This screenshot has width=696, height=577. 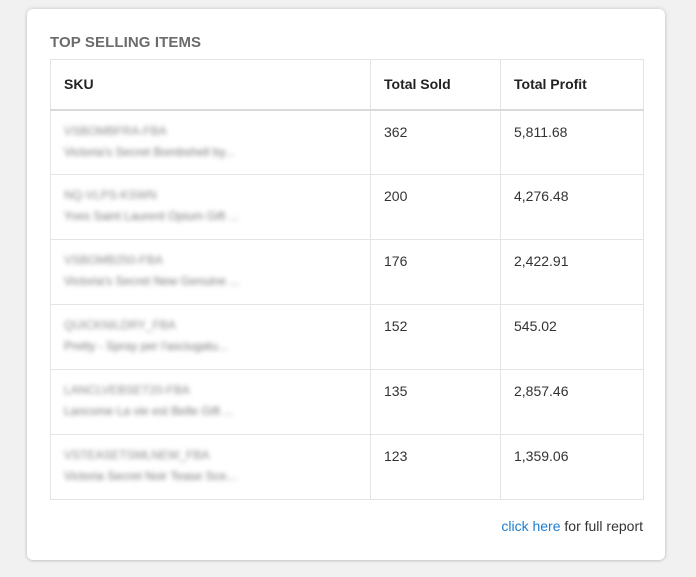 I want to click on sku-code: QUICKNILDRY_FBA, so click(x=120, y=325).